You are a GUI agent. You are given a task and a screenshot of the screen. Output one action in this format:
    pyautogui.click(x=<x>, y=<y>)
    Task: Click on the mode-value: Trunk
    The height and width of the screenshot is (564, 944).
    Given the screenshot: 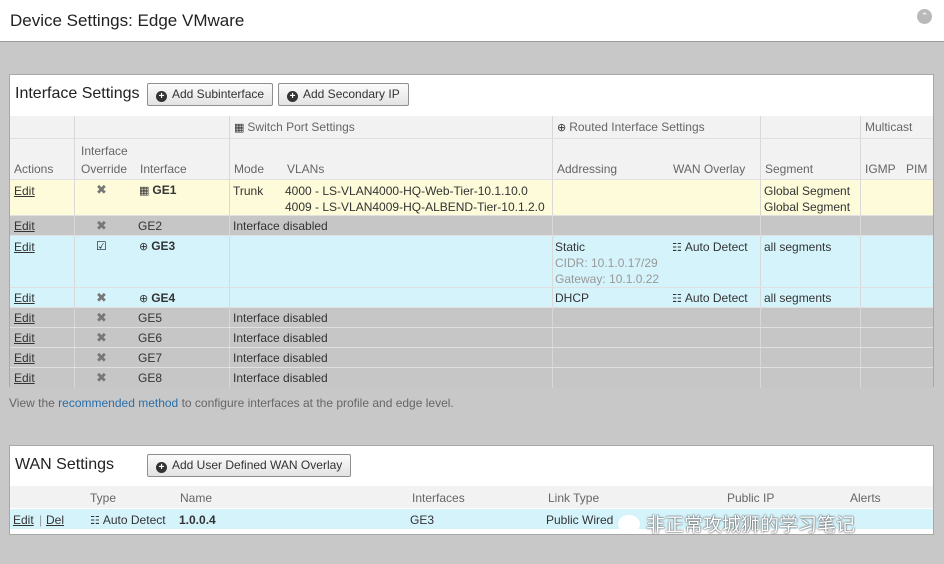 What is the action you would take?
    pyautogui.click(x=248, y=191)
    